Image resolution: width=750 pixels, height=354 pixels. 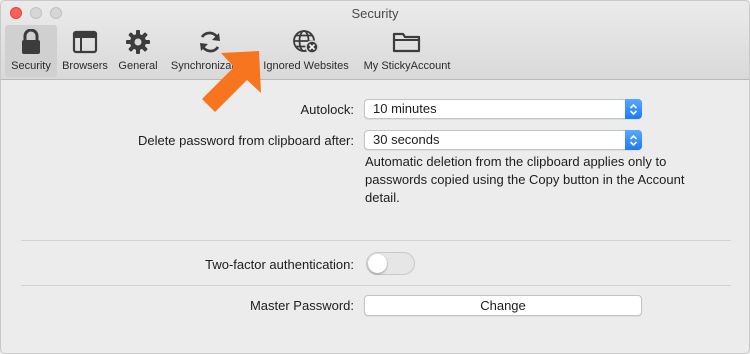 What do you see at coordinates (85, 42) in the screenshot?
I see `browser-window-icon` at bounding box center [85, 42].